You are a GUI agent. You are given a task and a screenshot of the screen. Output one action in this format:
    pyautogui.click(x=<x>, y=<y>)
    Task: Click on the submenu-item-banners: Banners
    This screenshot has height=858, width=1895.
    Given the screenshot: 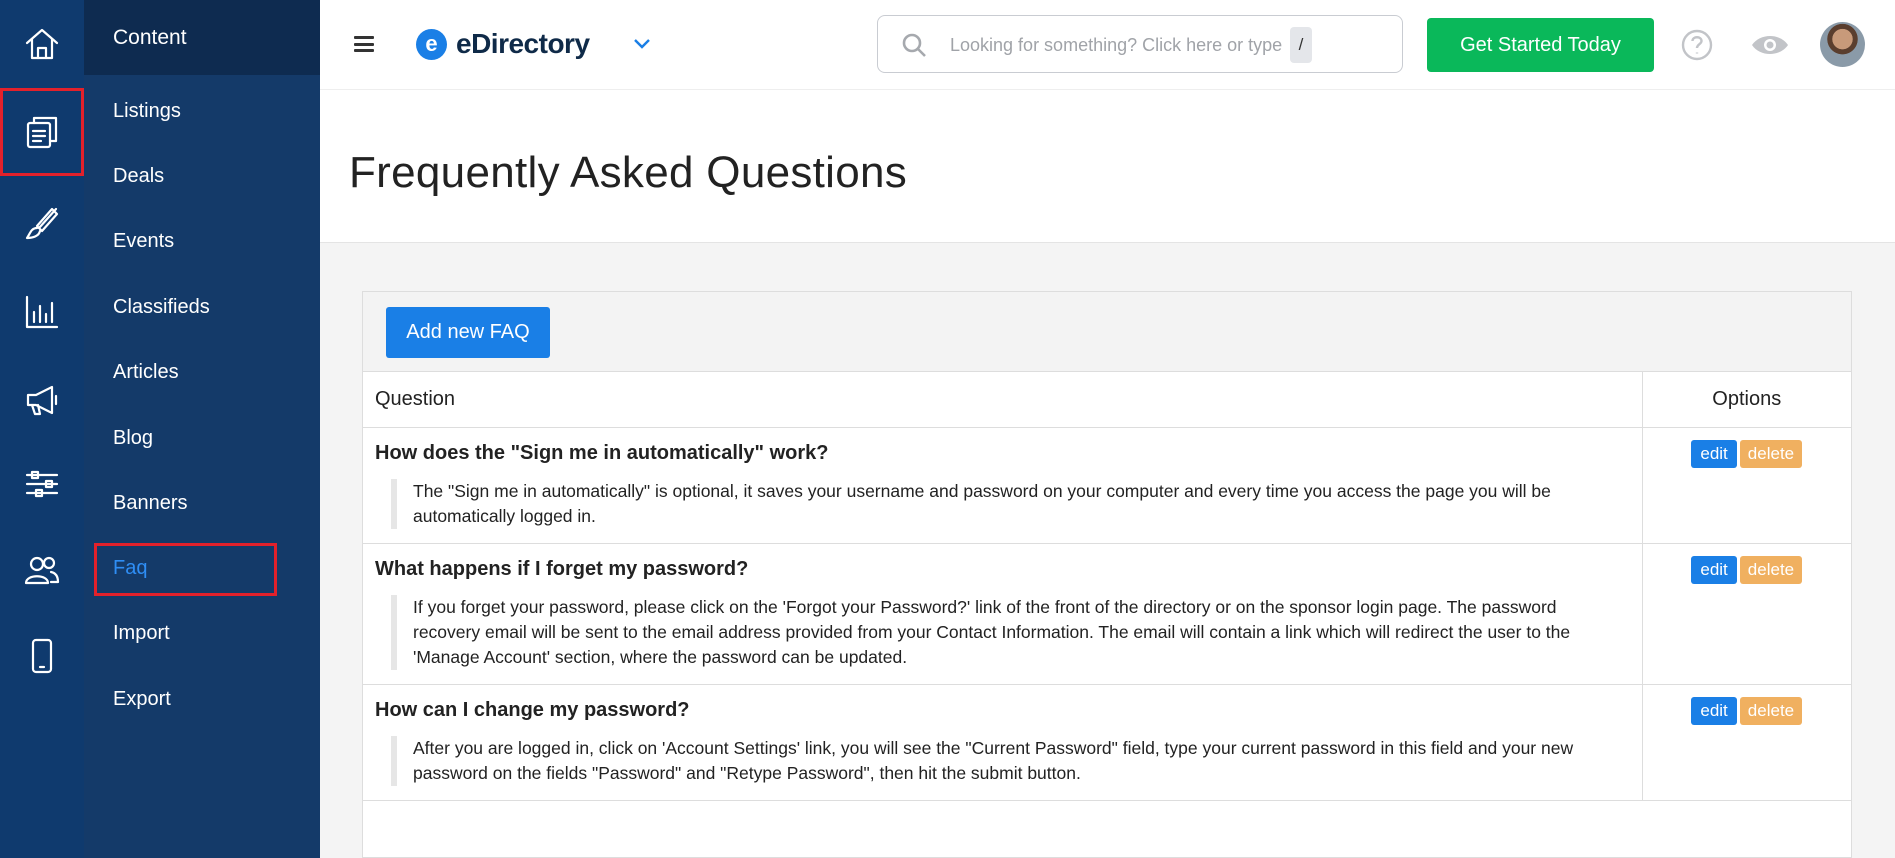 What is the action you would take?
    pyautogui.click(x=150, y=503)
    